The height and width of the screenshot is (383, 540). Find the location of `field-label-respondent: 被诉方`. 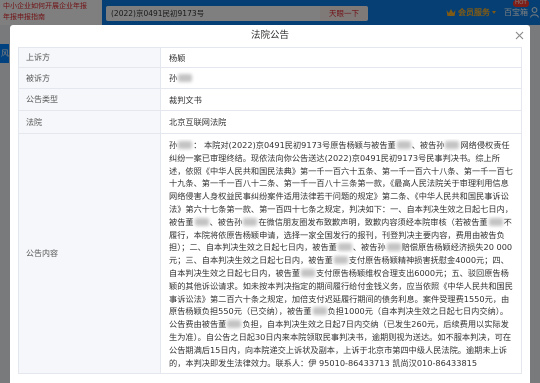

field-label-respondent: 被诉方 is located at coordinates (90, 78).